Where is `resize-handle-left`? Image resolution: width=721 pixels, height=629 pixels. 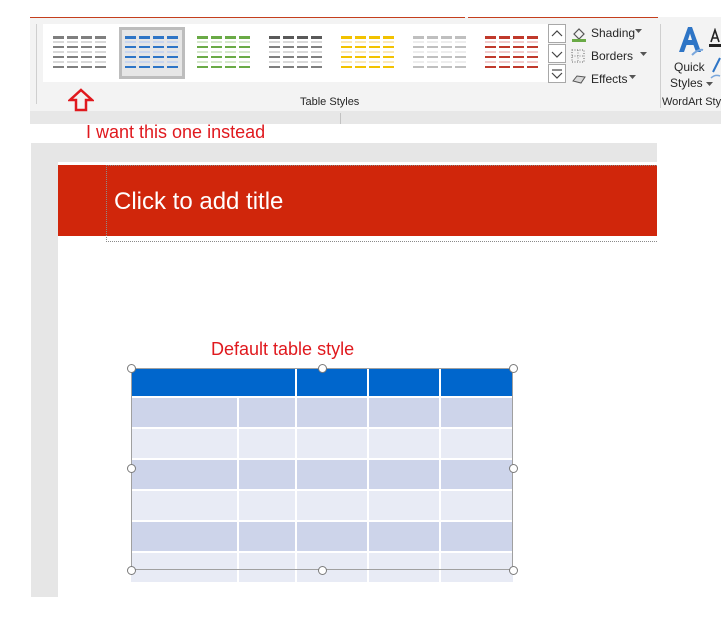
resize-handle-left is located at coordinates (131, 468).